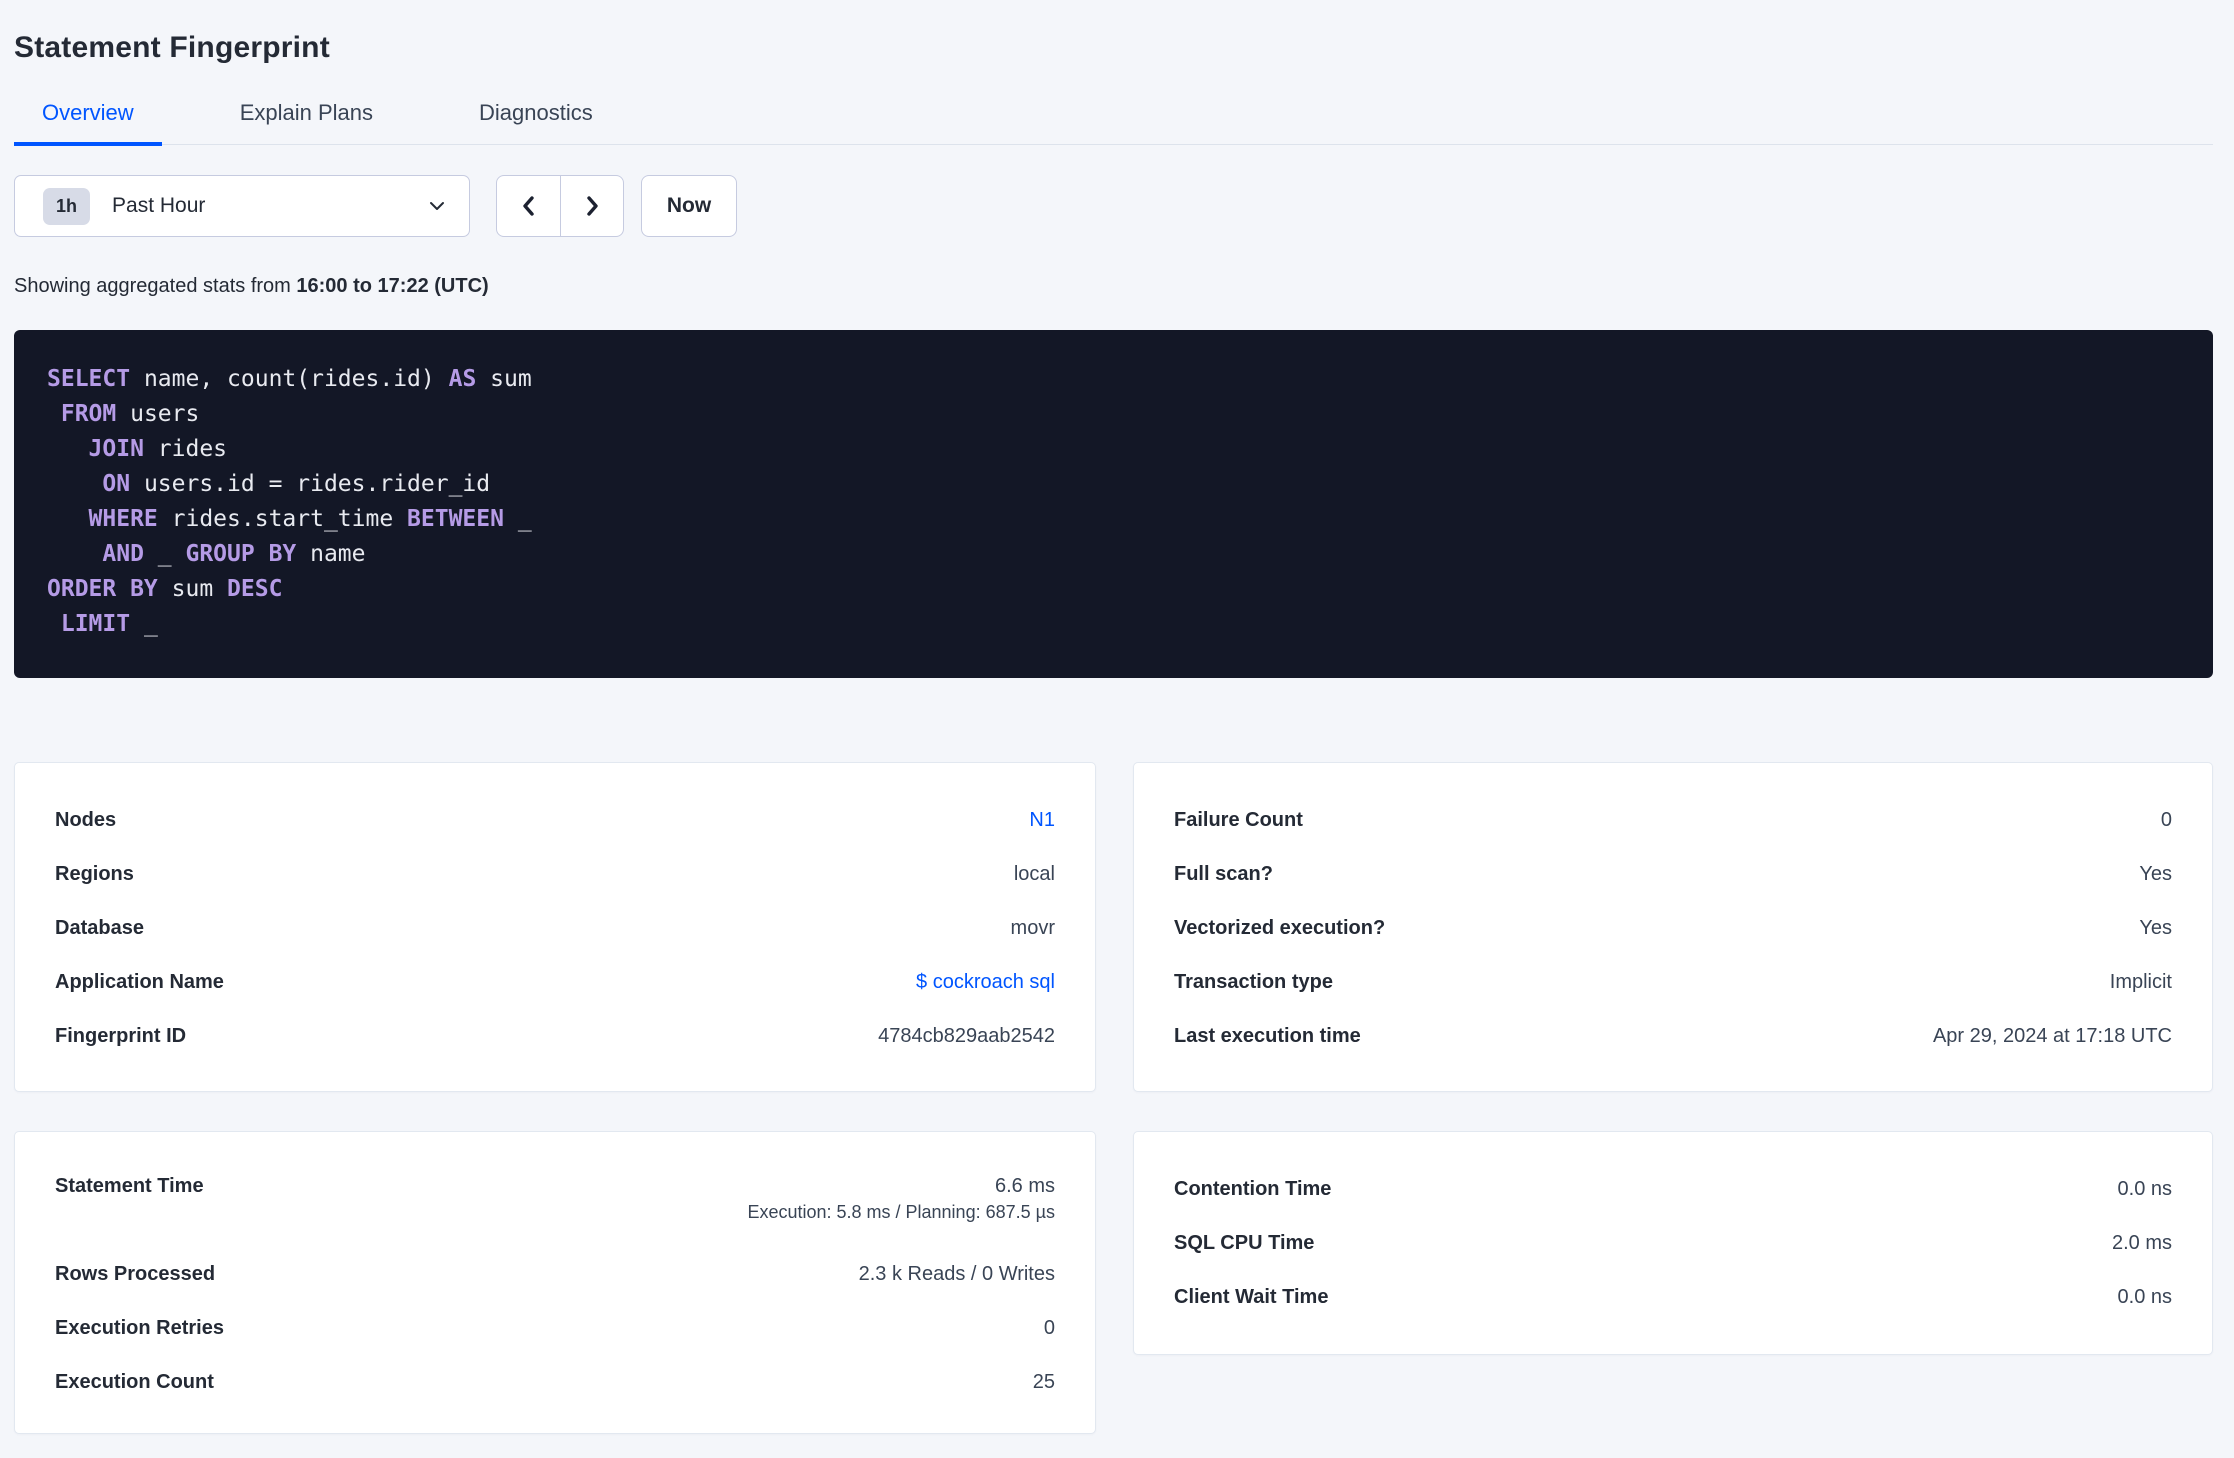  Describe the element at coordinates (1244, 1242) in the screenshot. I see `row-label: SQL CPU Time` at that location.